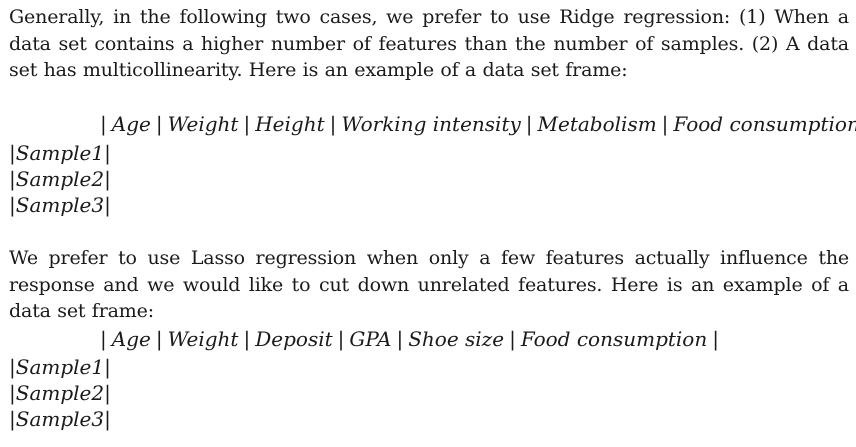 This screenshot has width=856, height=447. Describe the element at coordinates (431, 124) in the screenshot. I see `column-header-working-intensity: Working intensity` at that location.